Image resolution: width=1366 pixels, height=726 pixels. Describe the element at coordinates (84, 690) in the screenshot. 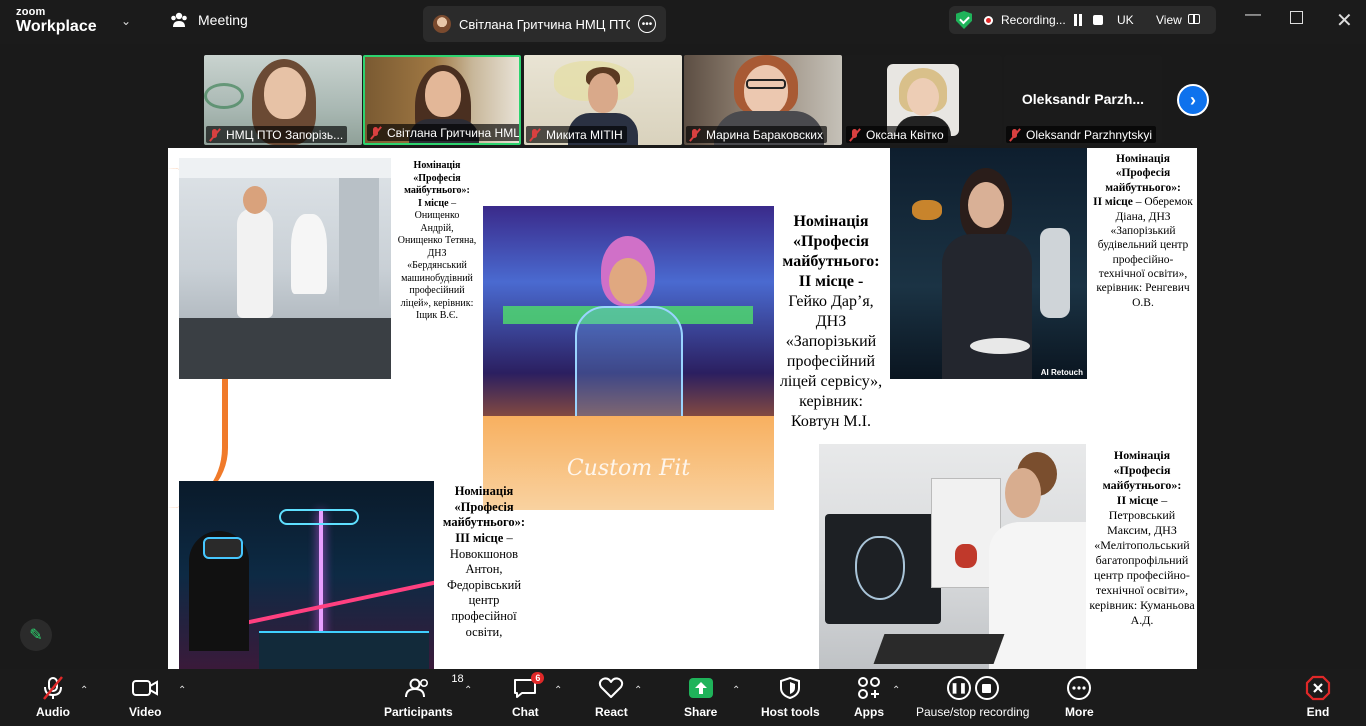

I see `audio-options-chevron-icon: ⌃` at that location.